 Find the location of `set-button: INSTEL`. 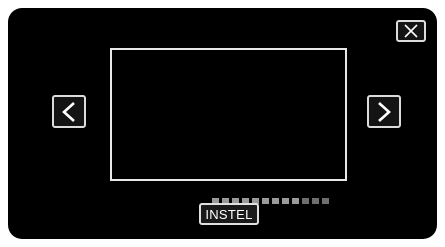

set-button: INSTEL is located at coordinates (229, 214).